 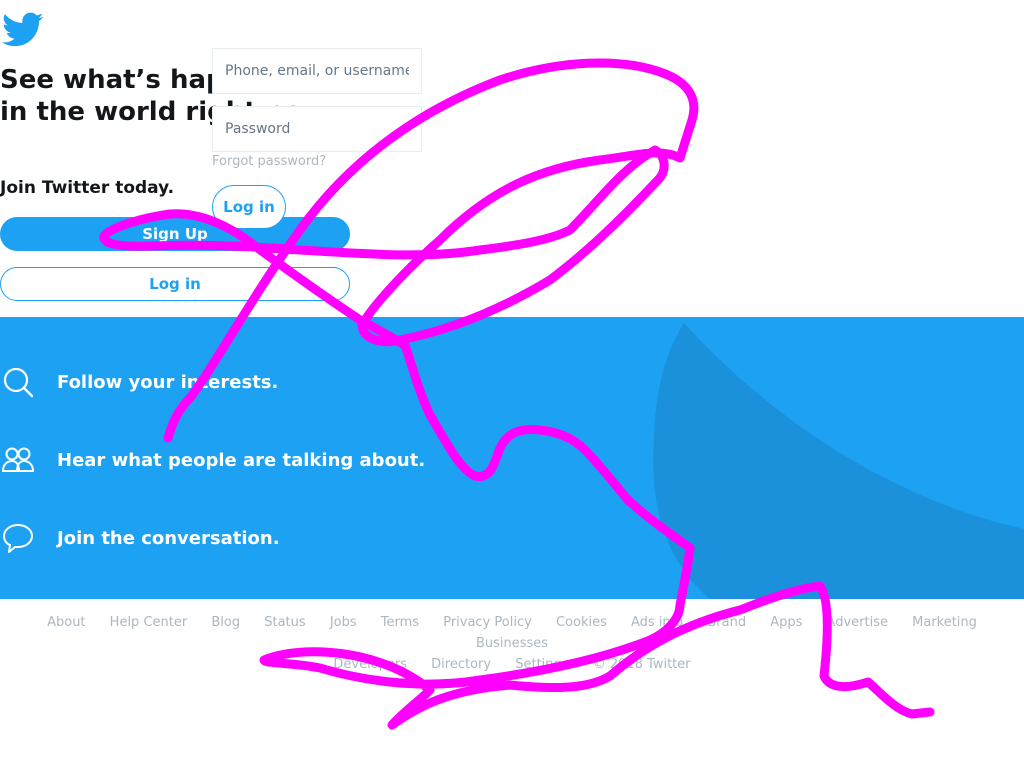 I want to click on feature-text: Join the conversation., so click(x=168, y=538).